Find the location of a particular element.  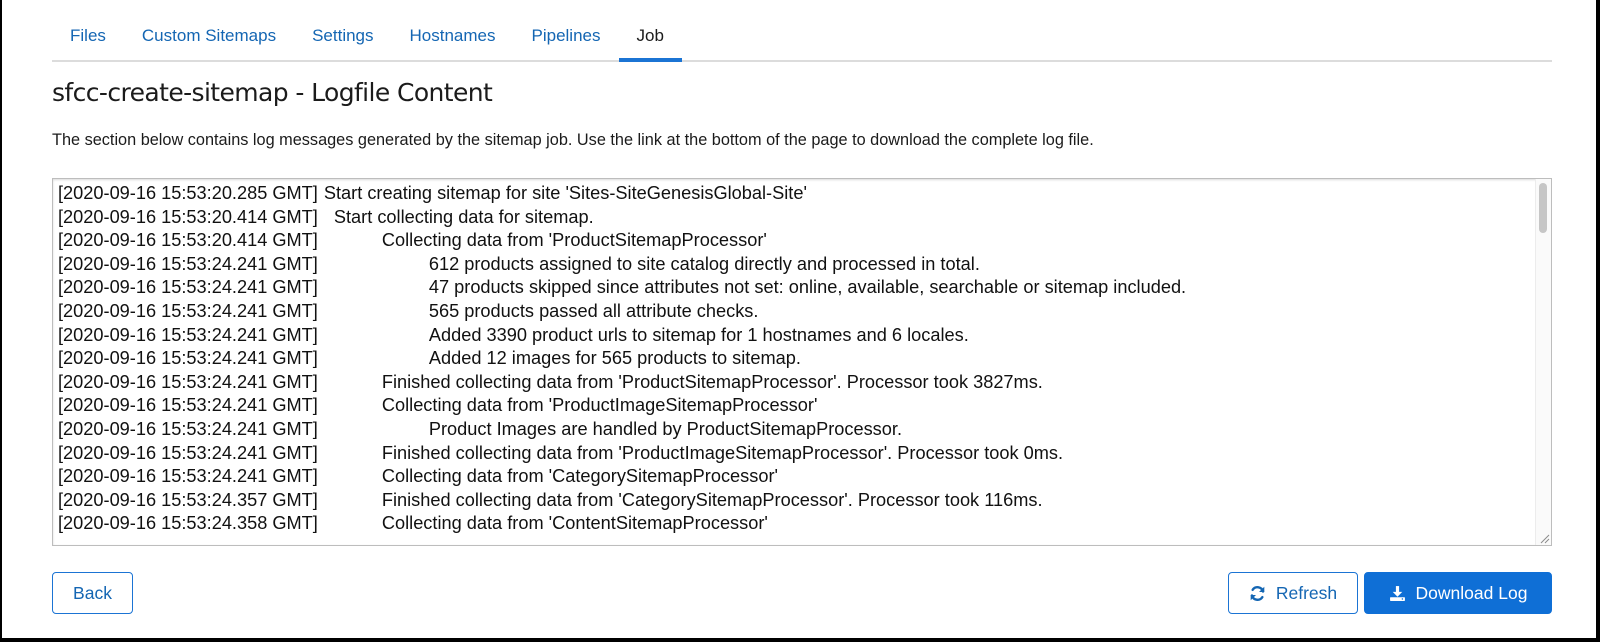

refresh-icon is located at coordinates (1258, 593).